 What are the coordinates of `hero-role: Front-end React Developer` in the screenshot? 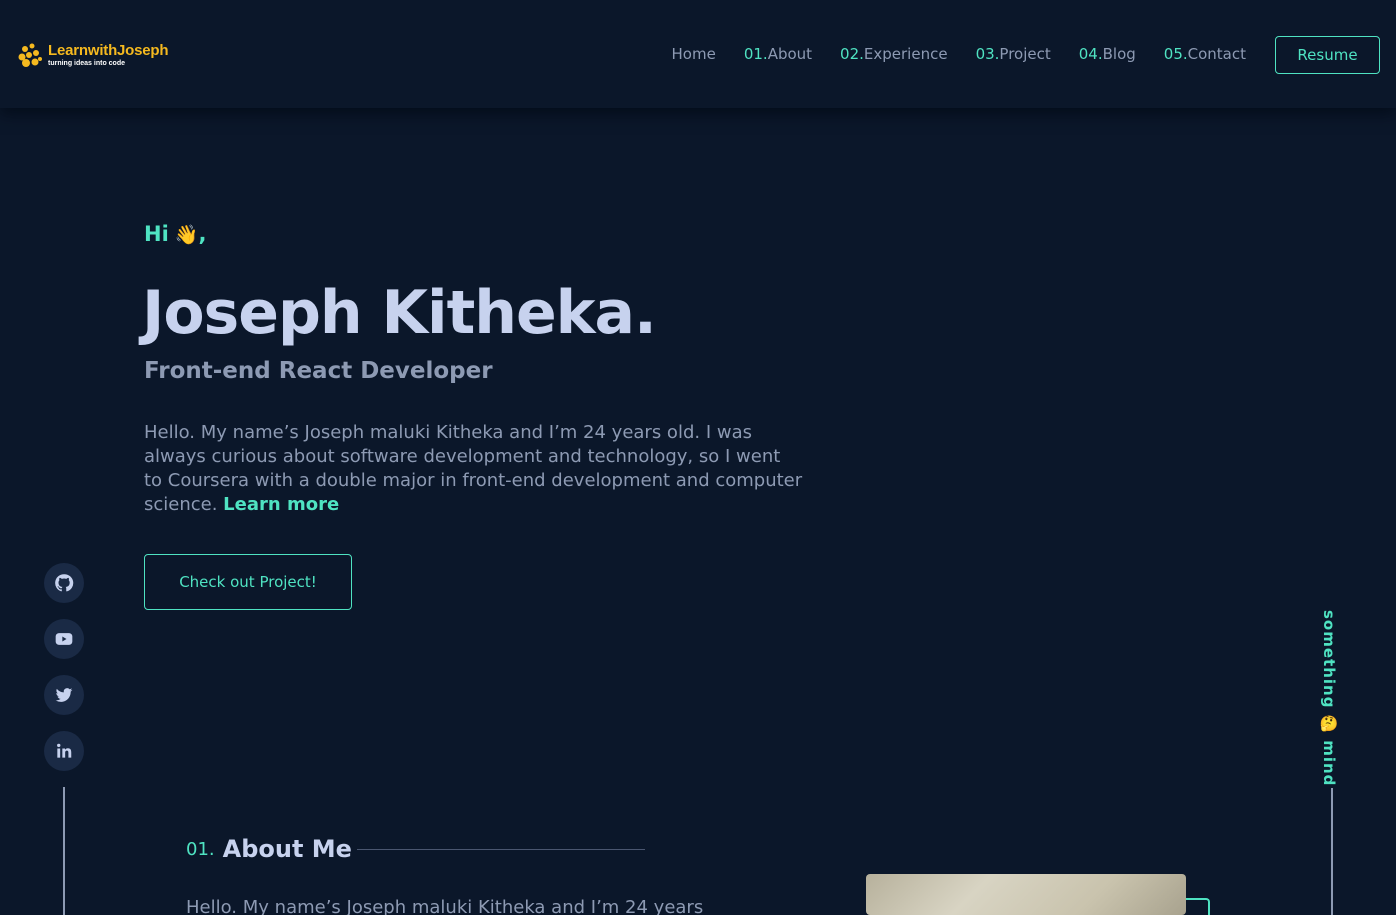 It's located at (318, 371).